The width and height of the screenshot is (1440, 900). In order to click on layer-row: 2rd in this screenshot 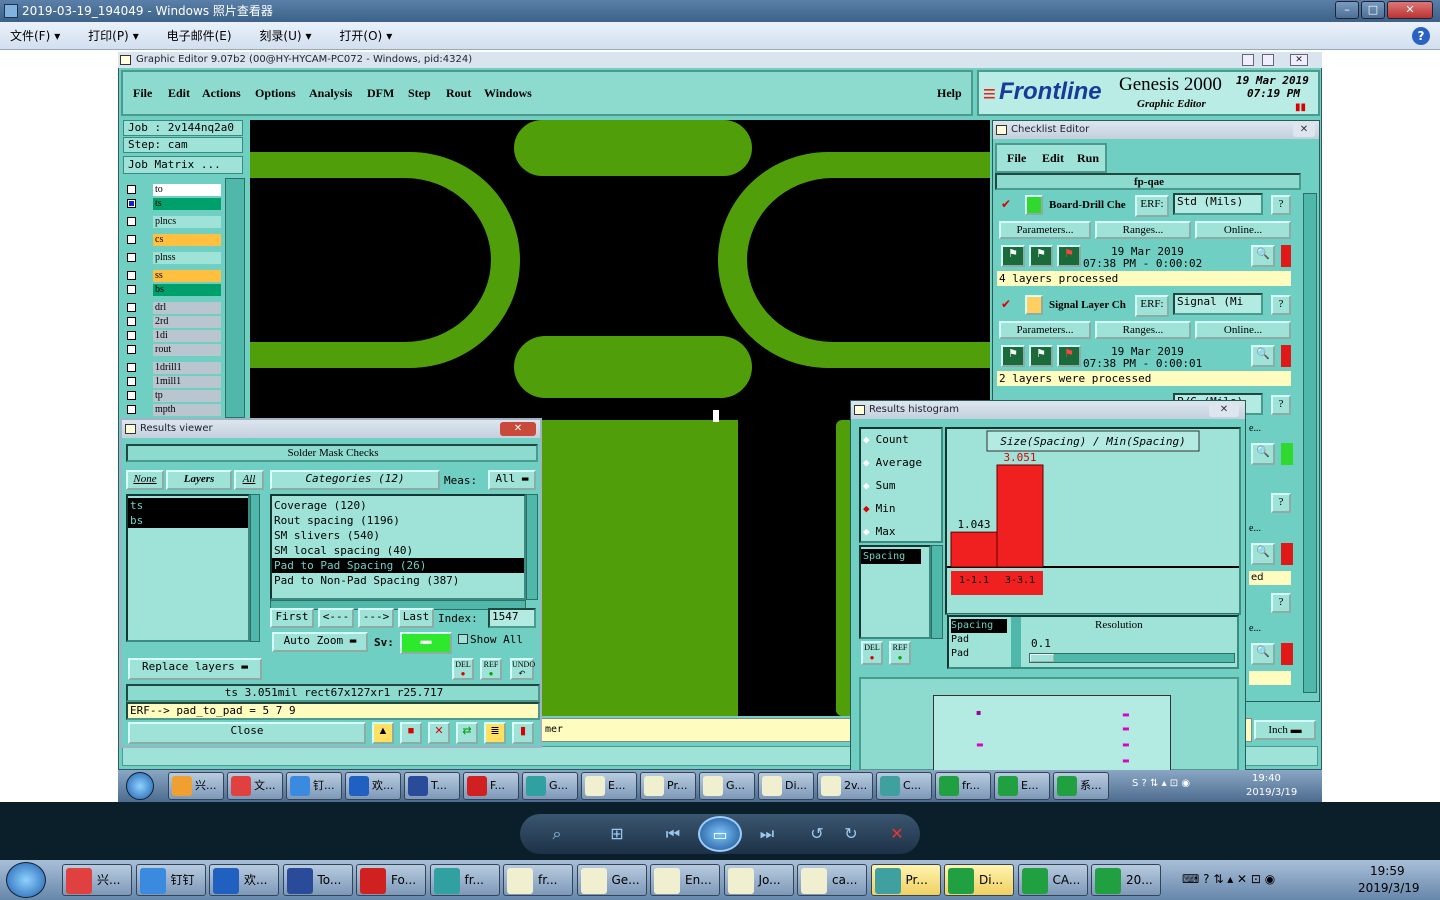, I will do `click(174, 322)`.